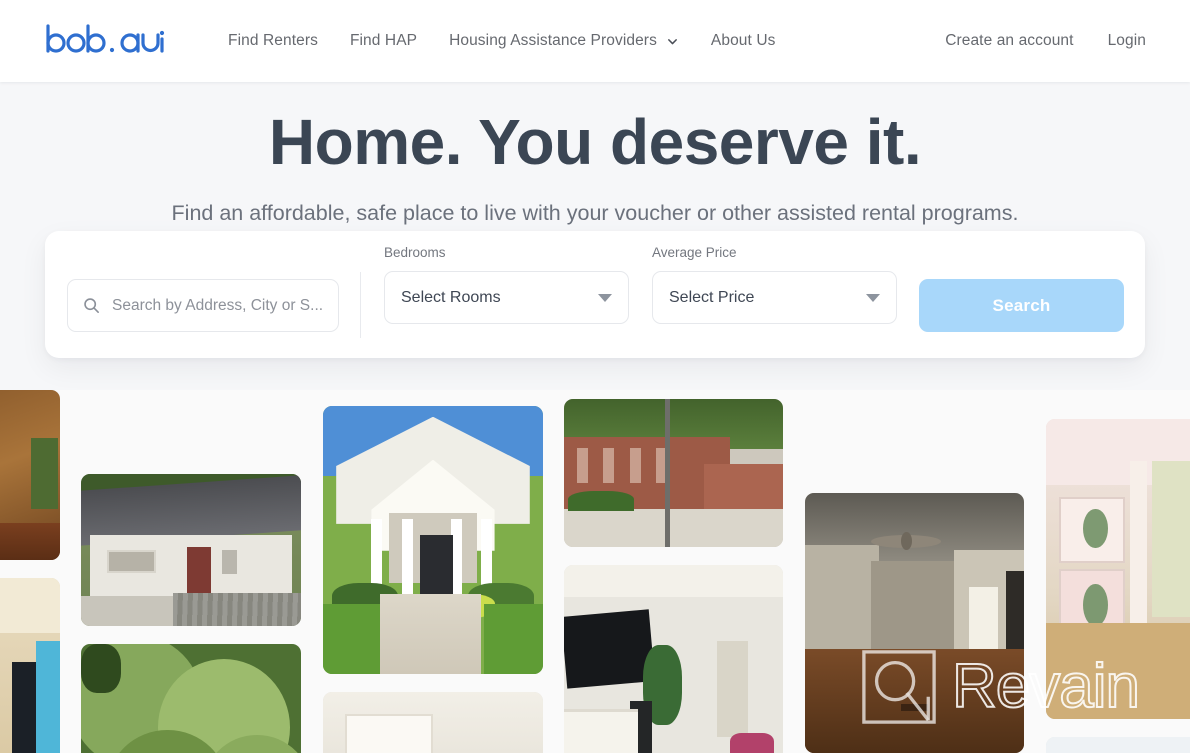 This screenshot has height=753, width=1190. Describe the element at coordinates (1021, 305) in the screenshot. I see `search-button: Search` at that location.